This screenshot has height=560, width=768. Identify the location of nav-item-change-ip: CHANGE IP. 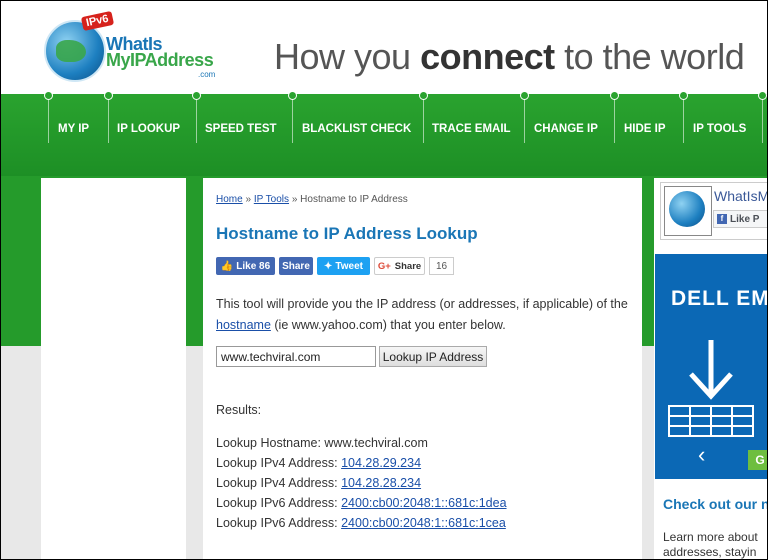
(566, 129).